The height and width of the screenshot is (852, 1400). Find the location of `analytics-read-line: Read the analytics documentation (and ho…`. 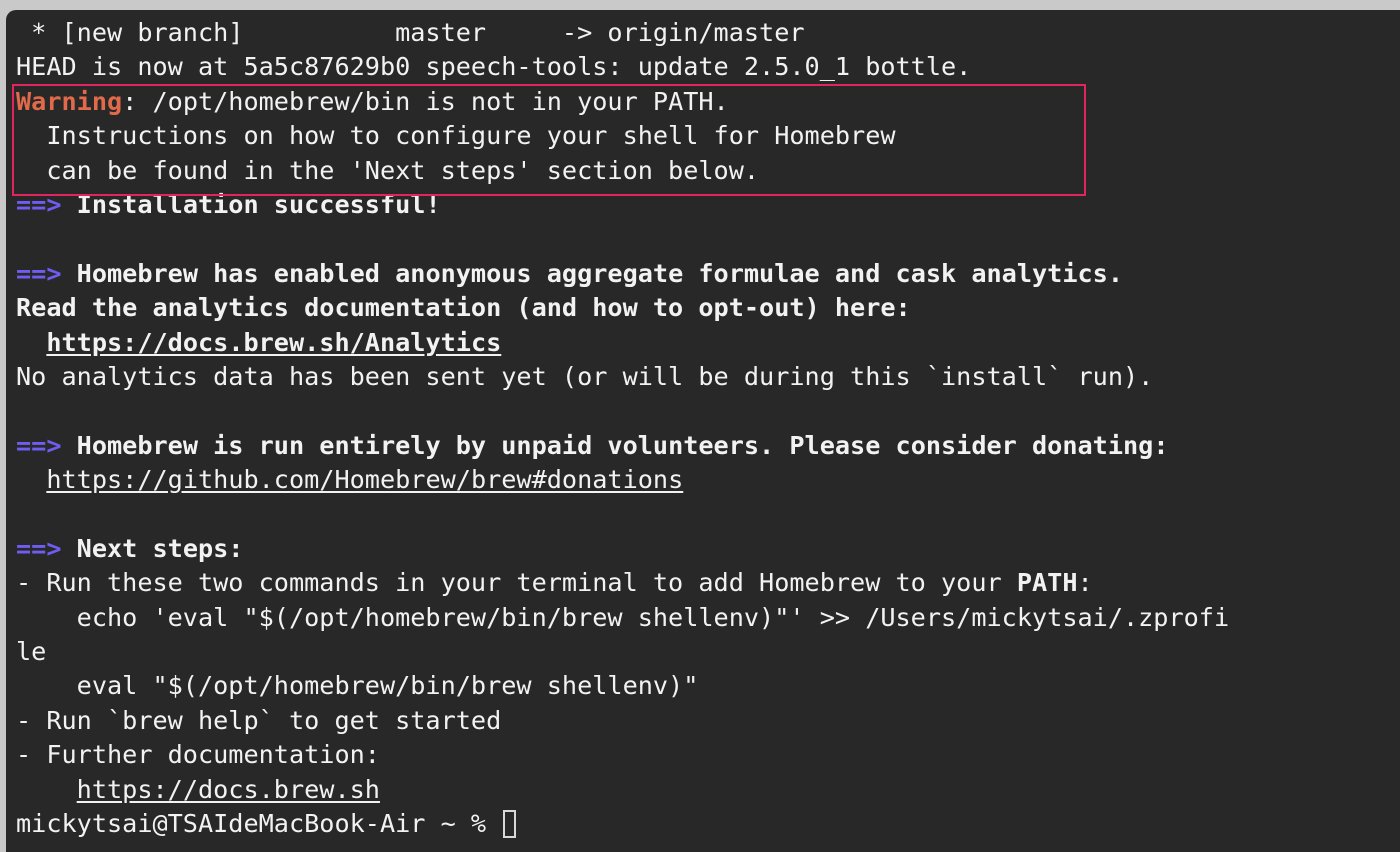

analytics-read-line: Read the analytics documentation (and ho… is located at coordinates (463, 308).